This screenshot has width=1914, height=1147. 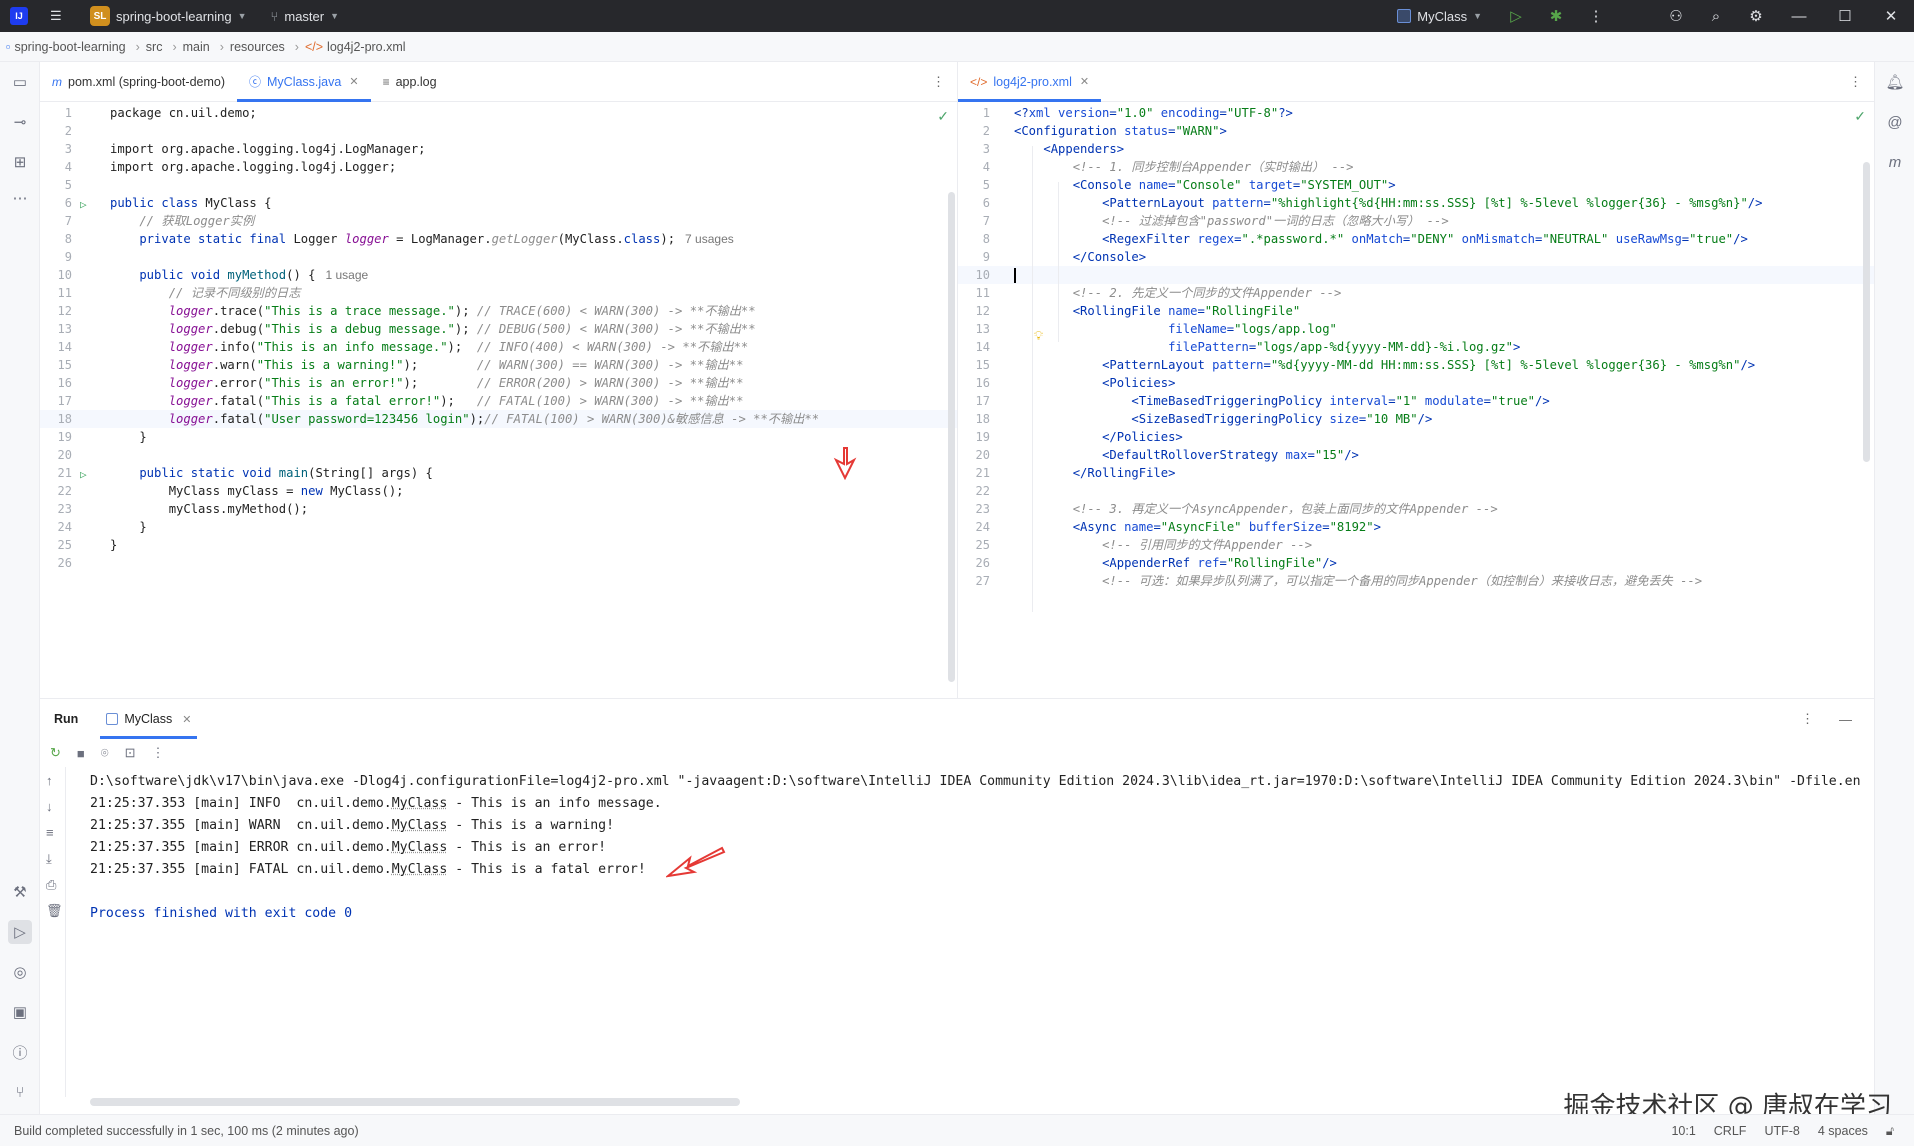 I want to click on code-token: "This is a fatal error!", so click(x=352, y=401).